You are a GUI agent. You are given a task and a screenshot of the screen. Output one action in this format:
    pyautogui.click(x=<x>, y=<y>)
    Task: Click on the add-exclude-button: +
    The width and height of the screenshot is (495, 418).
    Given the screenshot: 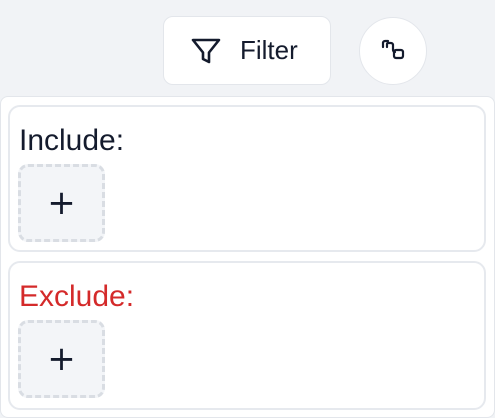 What is the action you would take?
    pyautogui.click(x=61, y=359)
    